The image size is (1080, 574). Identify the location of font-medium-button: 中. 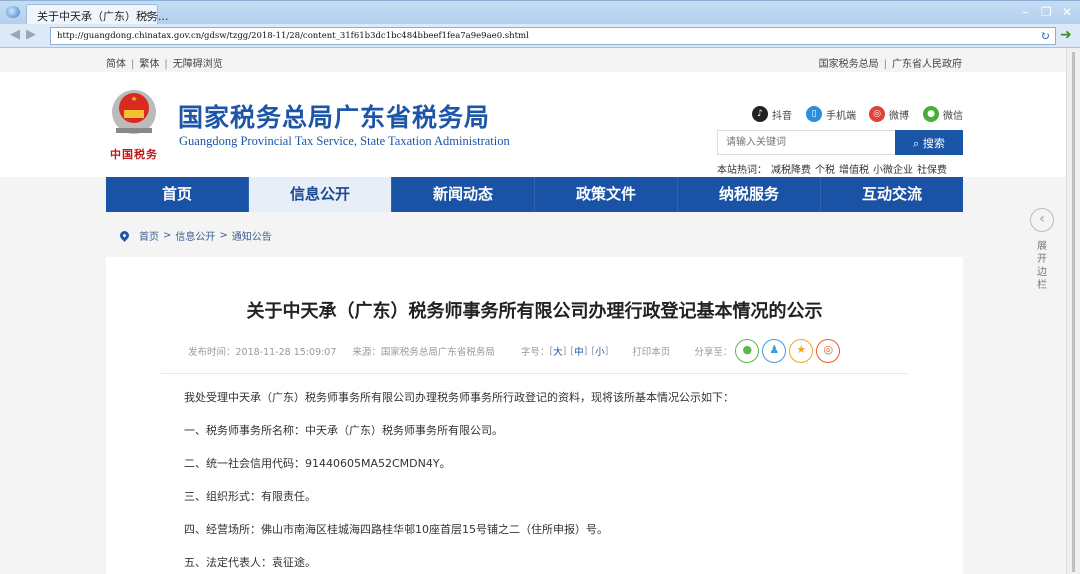
(579, 351).